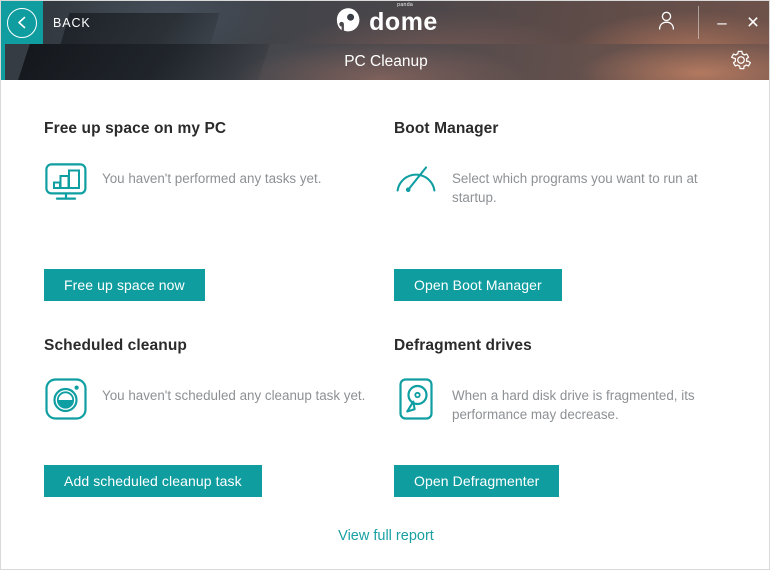 This screenshot has height=570, width=770. What do you see at coordinates (66, 182) in the screenshot?
I see `monitor-chart-icon` at bounding box center [66, 182].